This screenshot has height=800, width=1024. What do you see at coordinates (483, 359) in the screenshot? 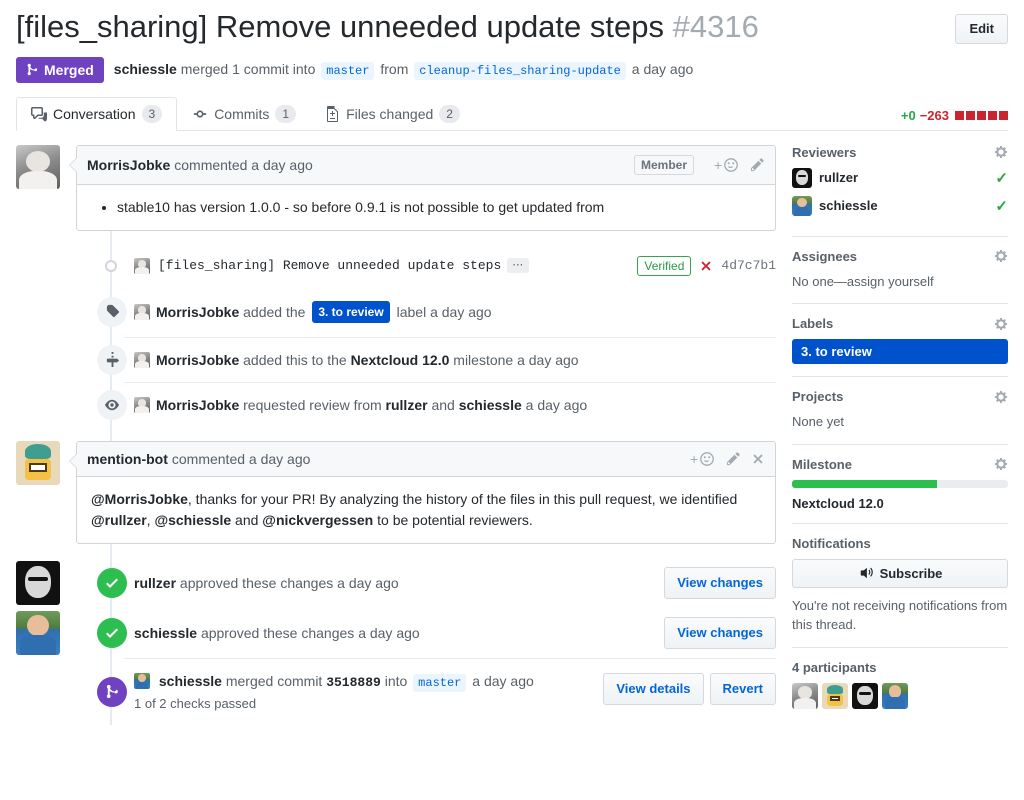
I see `event-text-after: milestone` at bounding box center [483, 359].